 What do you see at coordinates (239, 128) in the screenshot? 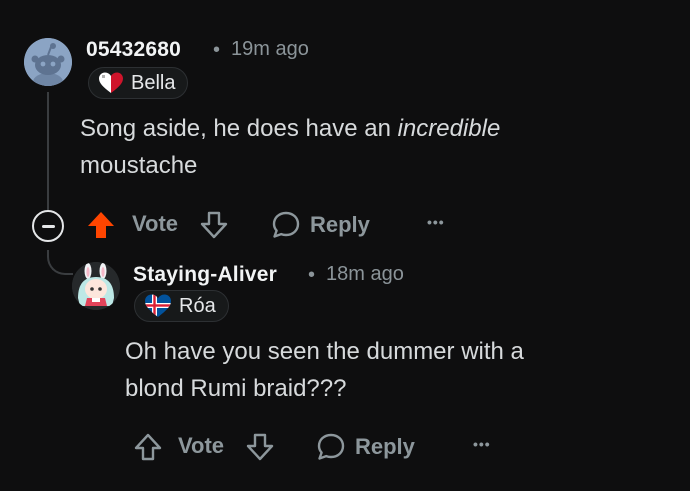
I see `comment-text: Song aside, he does have an` at bounding box center [239, 128].